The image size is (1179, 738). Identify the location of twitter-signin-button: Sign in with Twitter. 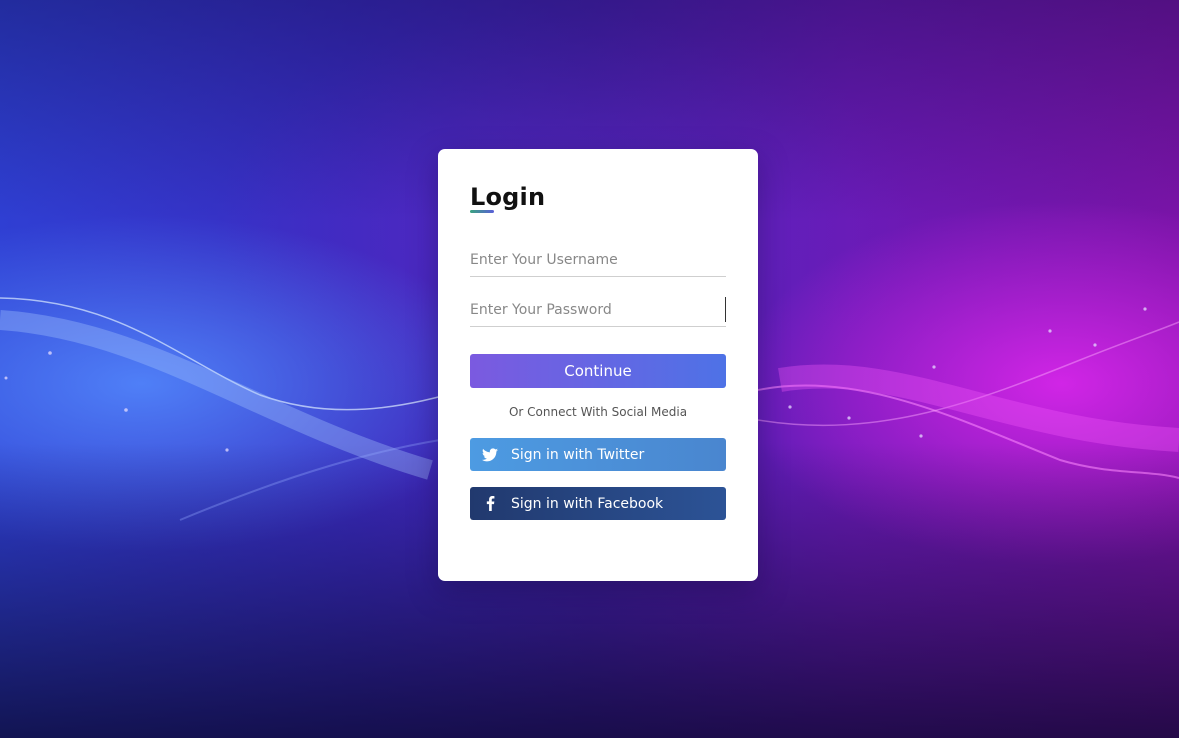
(598, 454).